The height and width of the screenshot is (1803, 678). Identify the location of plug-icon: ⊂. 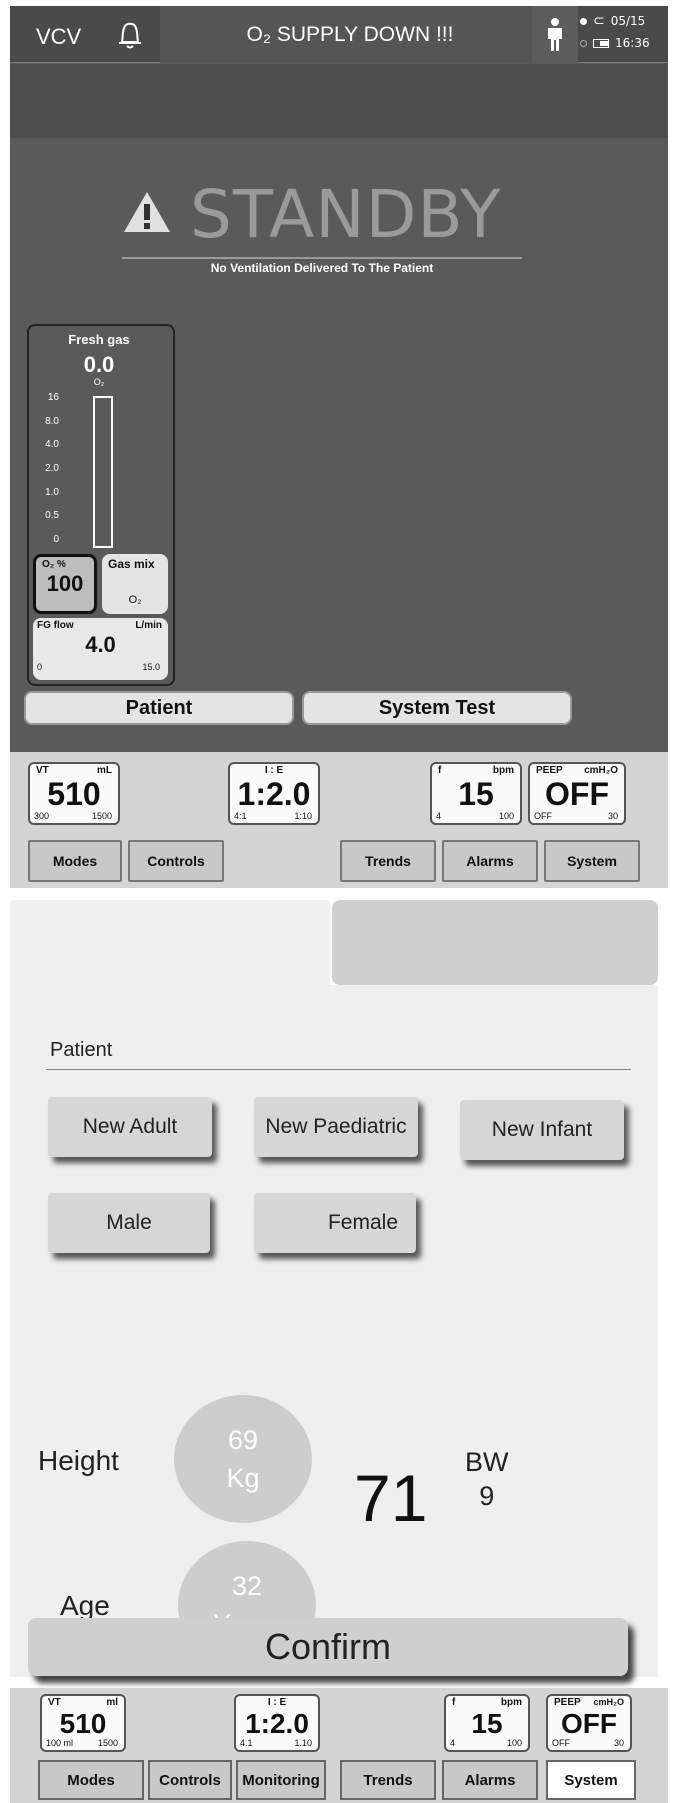
(599, 21).